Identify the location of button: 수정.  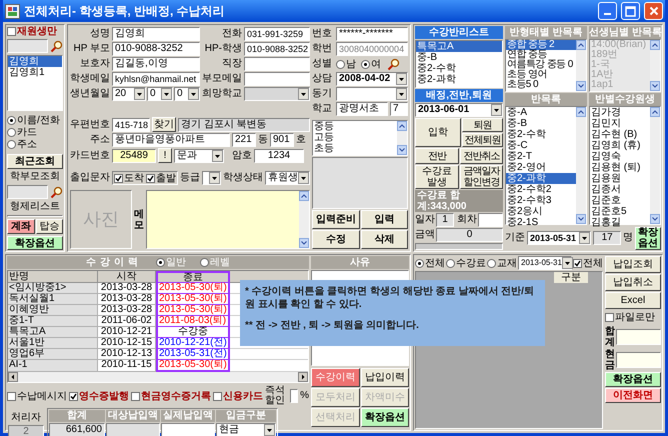
(336, 239).